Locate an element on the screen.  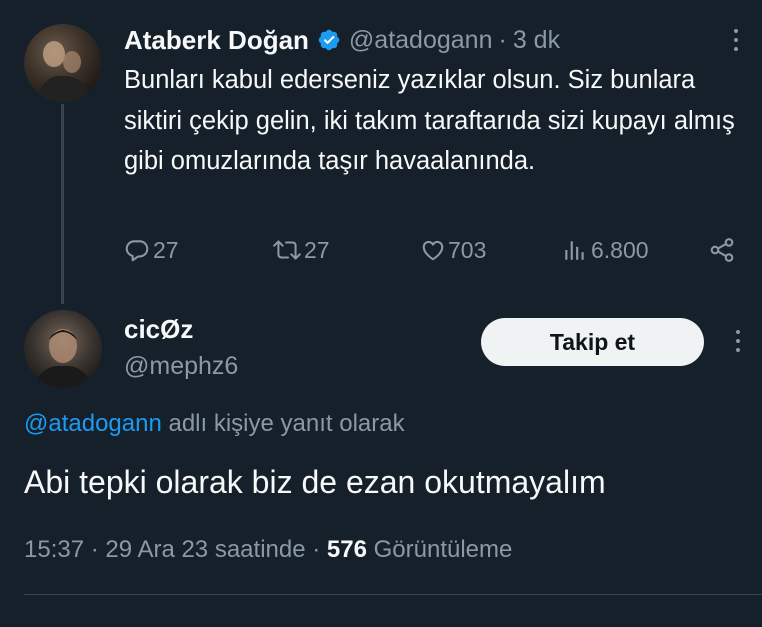
retweet-count: 27 is located at coordinates (317, 249).